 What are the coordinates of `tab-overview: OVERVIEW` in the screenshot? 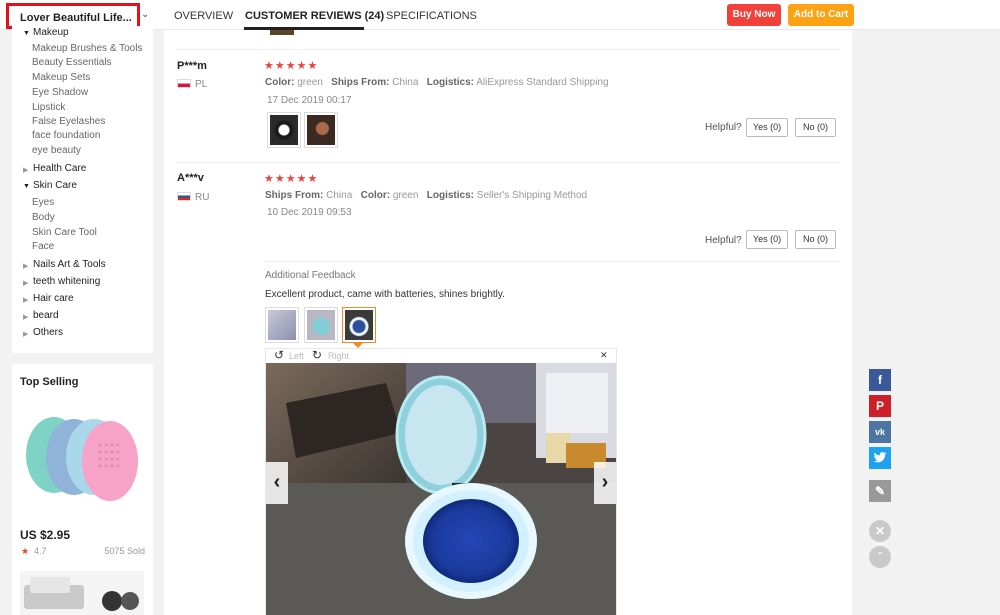 It's located at (203, 16).